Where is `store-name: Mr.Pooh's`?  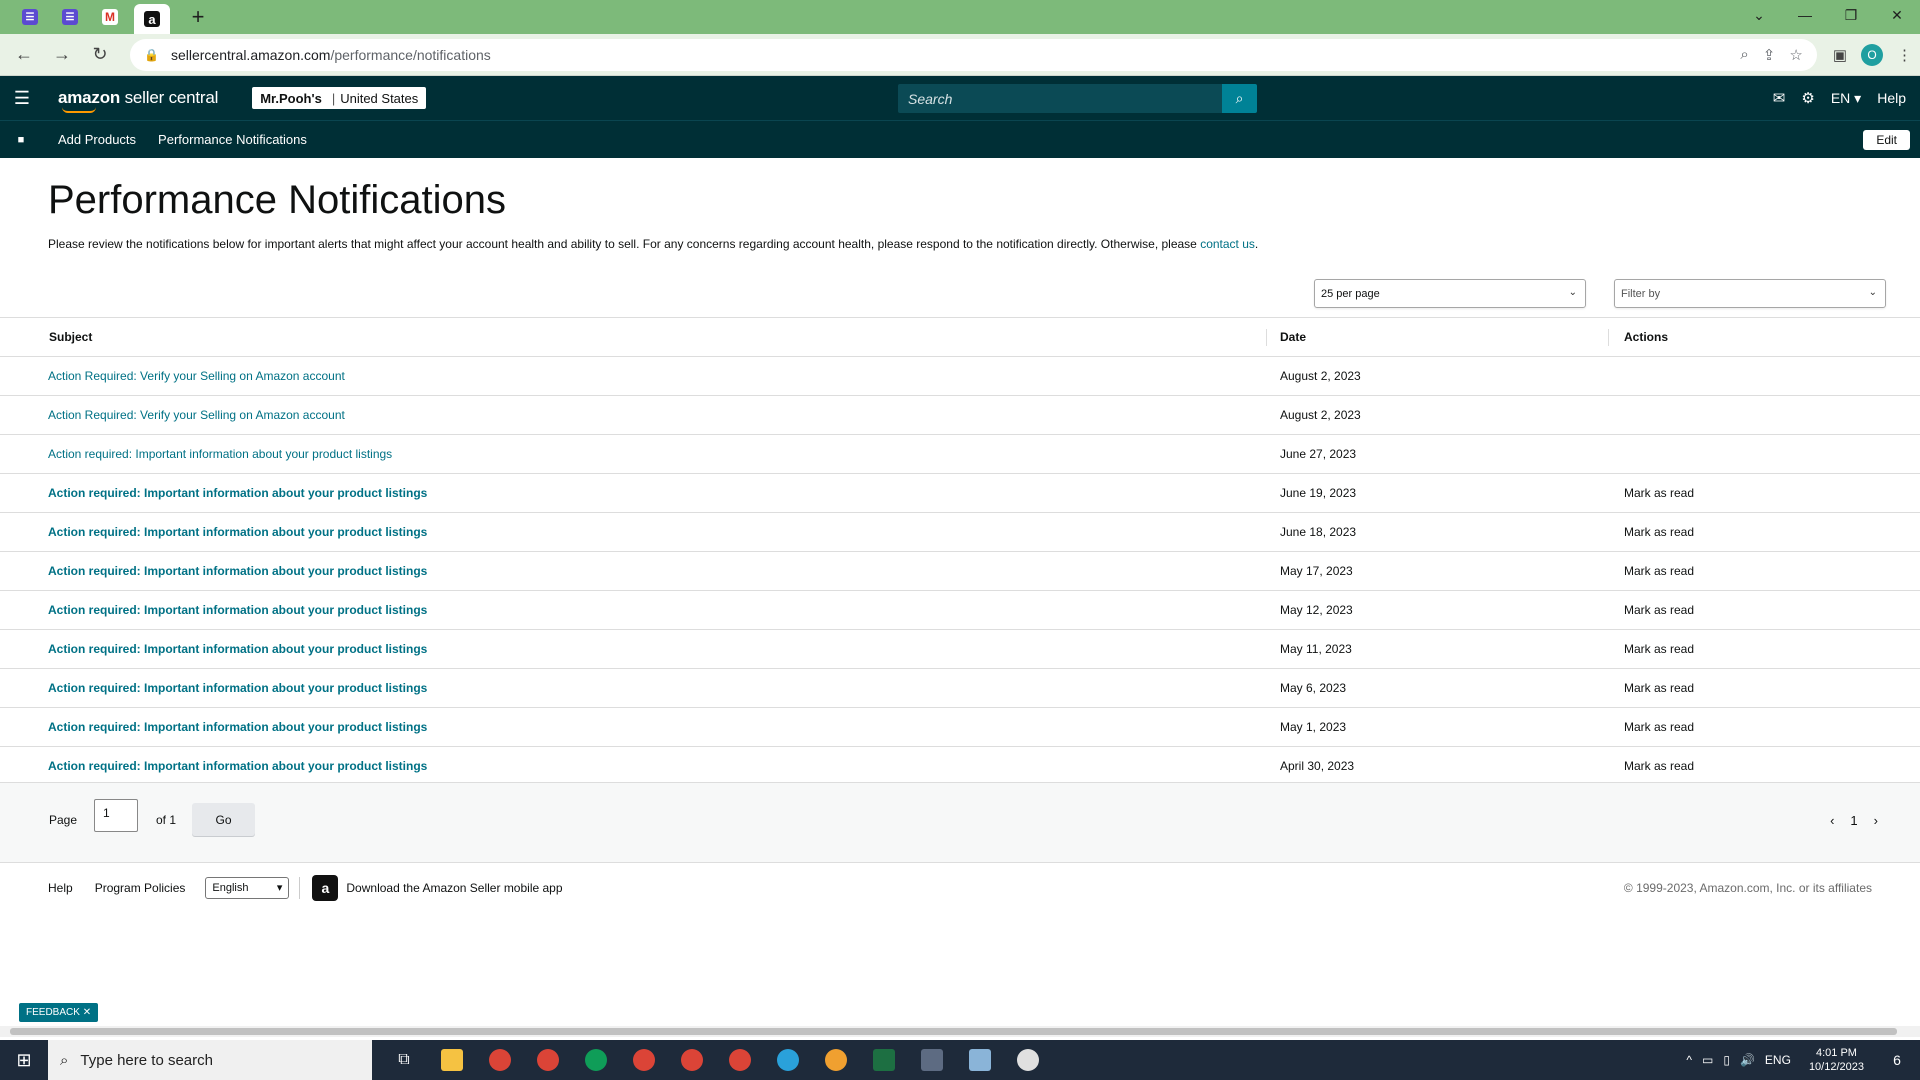 store-name: Mr.Pooh's is located at coordinates (291, 98).